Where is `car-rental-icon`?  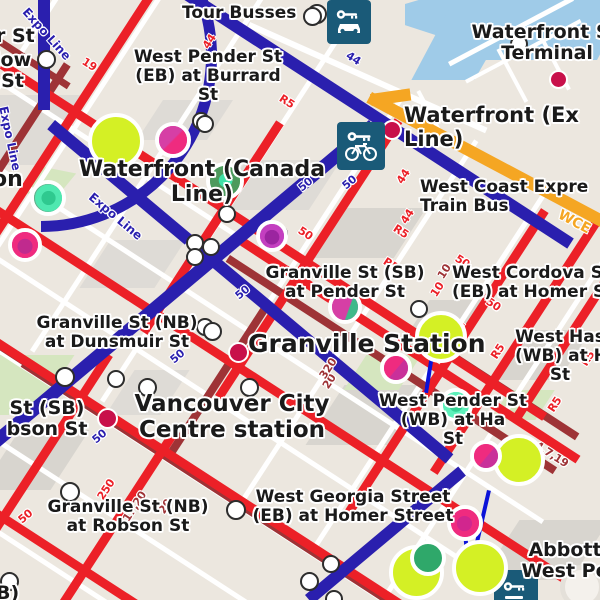 car-rental-icon is located at coordinates (348, 22).